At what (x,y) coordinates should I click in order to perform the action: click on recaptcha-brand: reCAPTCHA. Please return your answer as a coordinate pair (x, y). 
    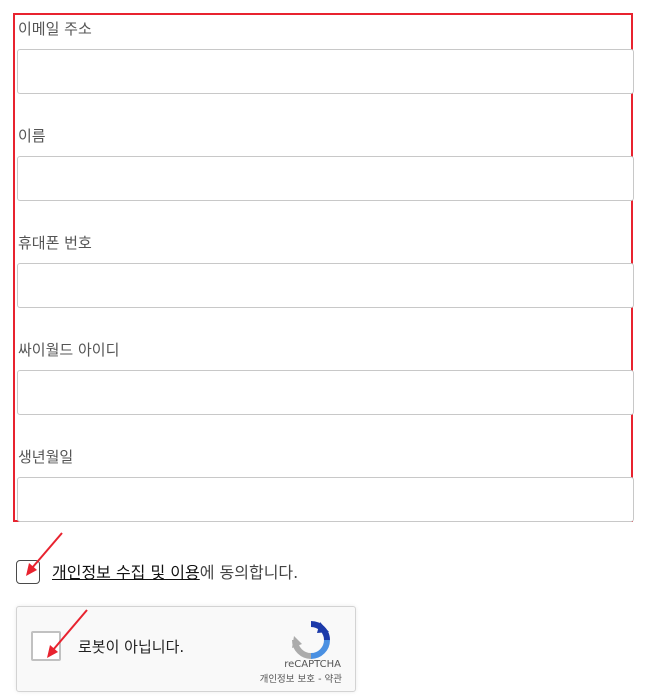
    Looking at the image, I should click on (312, 664).